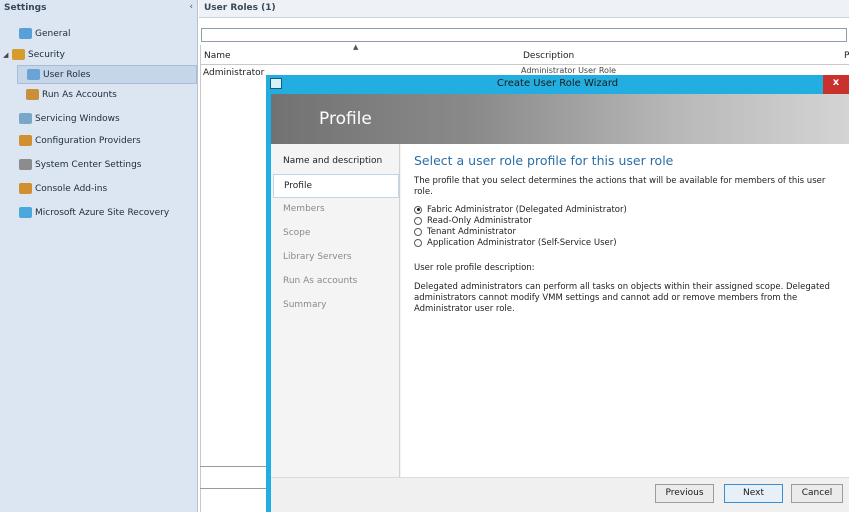  What do you see at coordinates (336, 210) in the screenshot?
I see `wizard-step-members: Members` at bounding box center [336, 210].